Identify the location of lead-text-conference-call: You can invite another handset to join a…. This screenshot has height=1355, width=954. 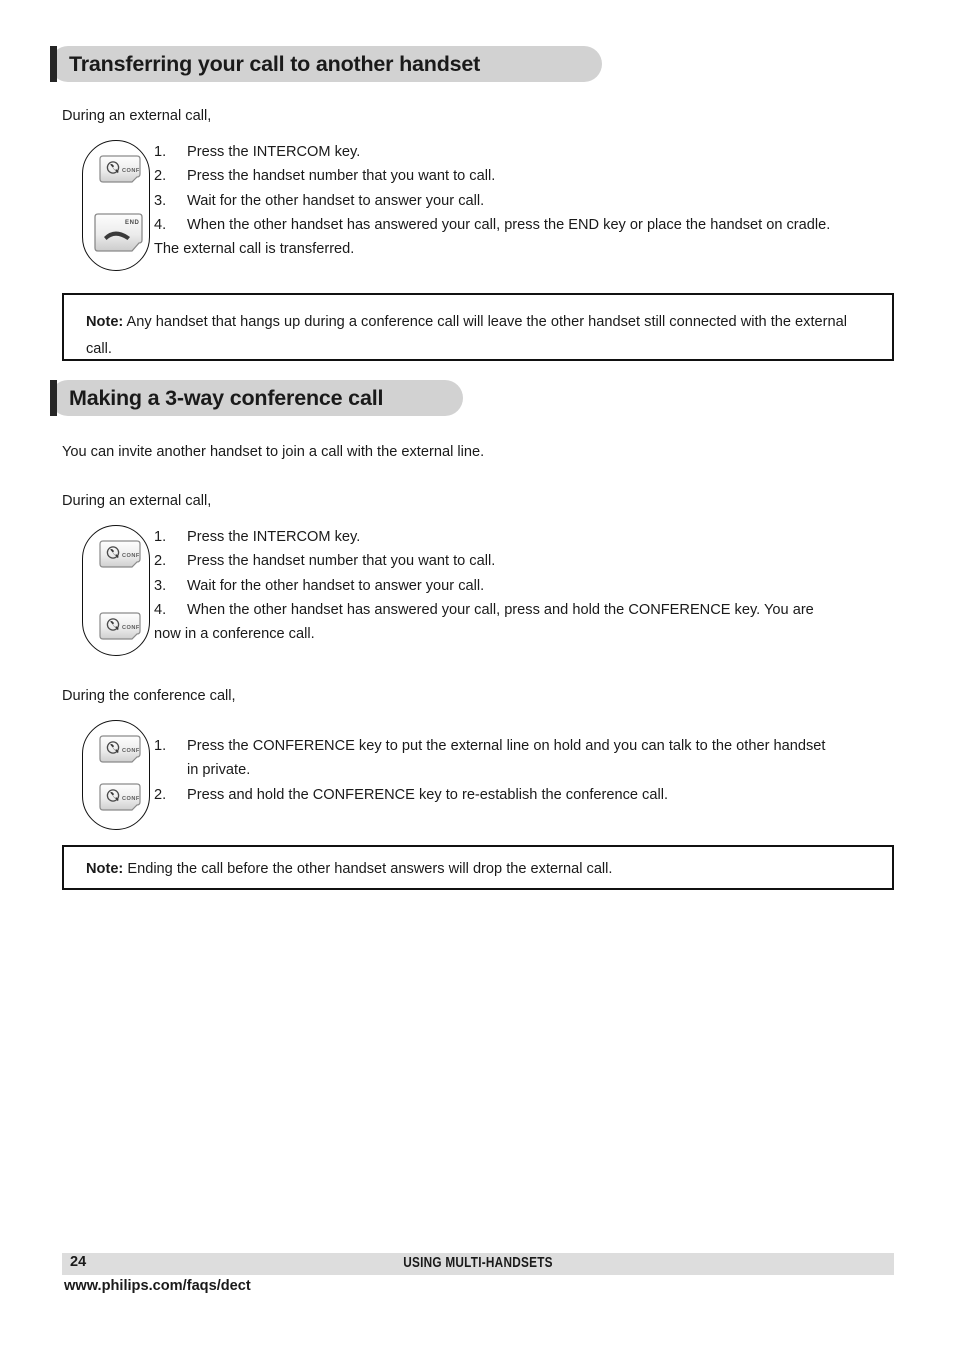
(273, 452).